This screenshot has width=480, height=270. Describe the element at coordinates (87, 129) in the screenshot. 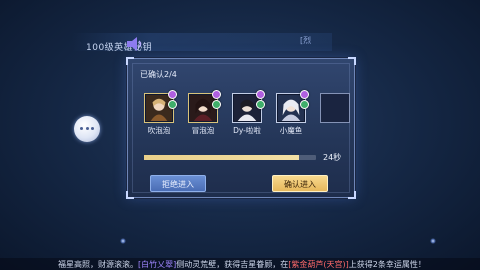

I see `chat-icon` at that location.